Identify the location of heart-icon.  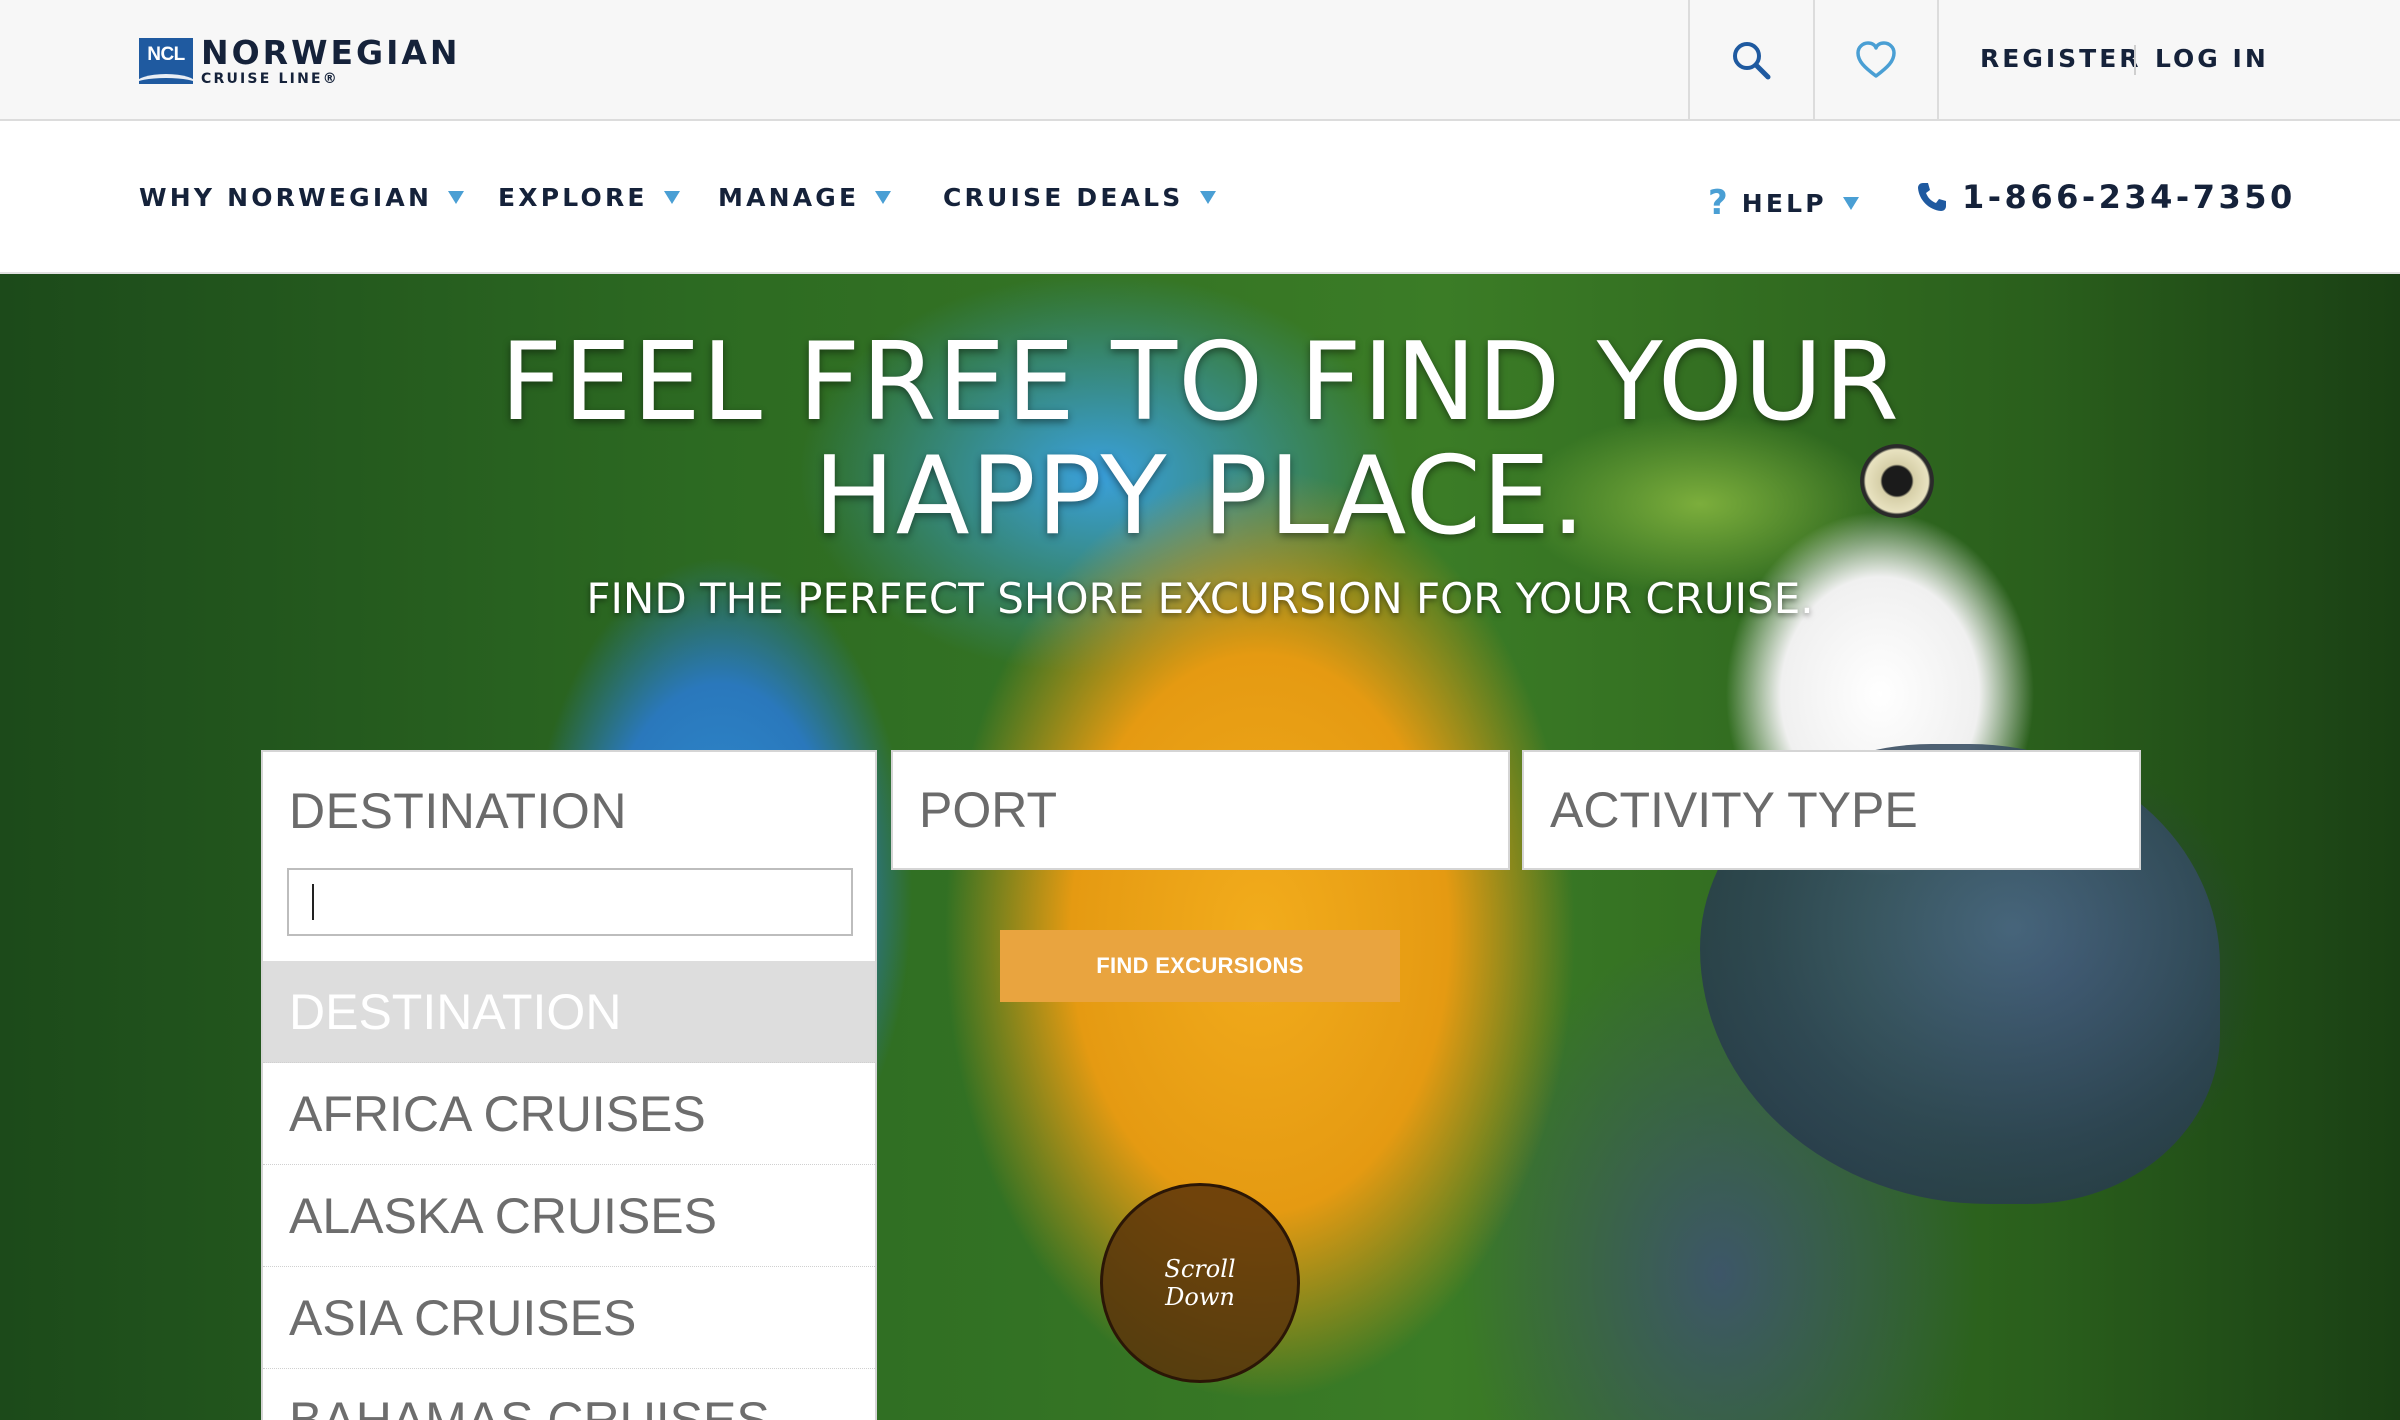
(1876, 59).